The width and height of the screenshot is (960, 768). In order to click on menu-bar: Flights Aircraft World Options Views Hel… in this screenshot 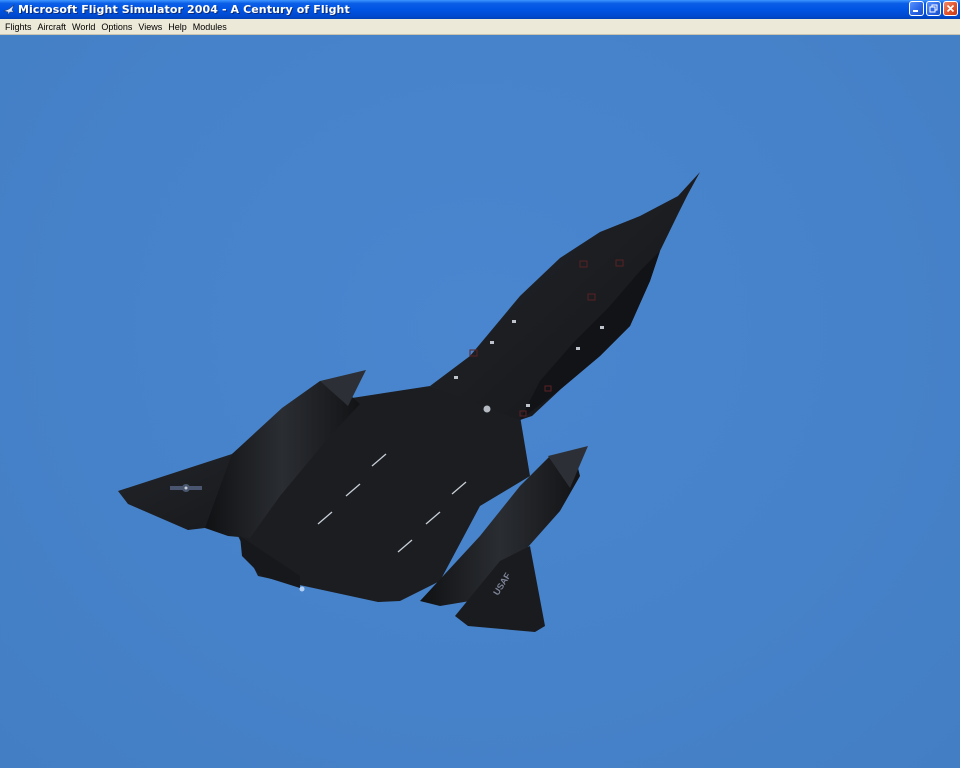, I will do `click(480, 27)`.